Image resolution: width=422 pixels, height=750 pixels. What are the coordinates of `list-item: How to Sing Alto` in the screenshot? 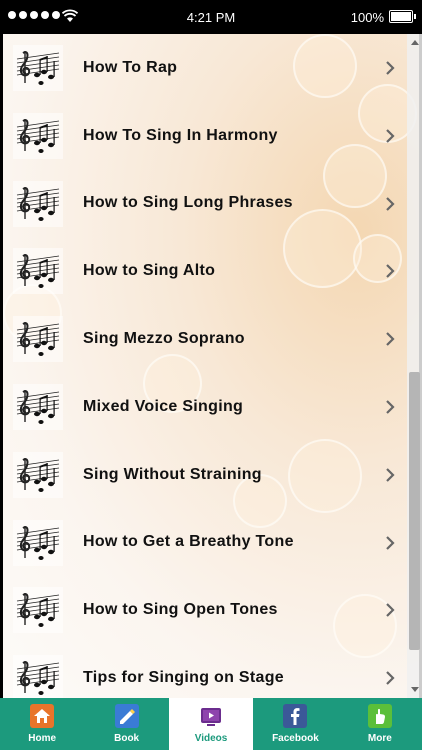 It's located at (203, 271).